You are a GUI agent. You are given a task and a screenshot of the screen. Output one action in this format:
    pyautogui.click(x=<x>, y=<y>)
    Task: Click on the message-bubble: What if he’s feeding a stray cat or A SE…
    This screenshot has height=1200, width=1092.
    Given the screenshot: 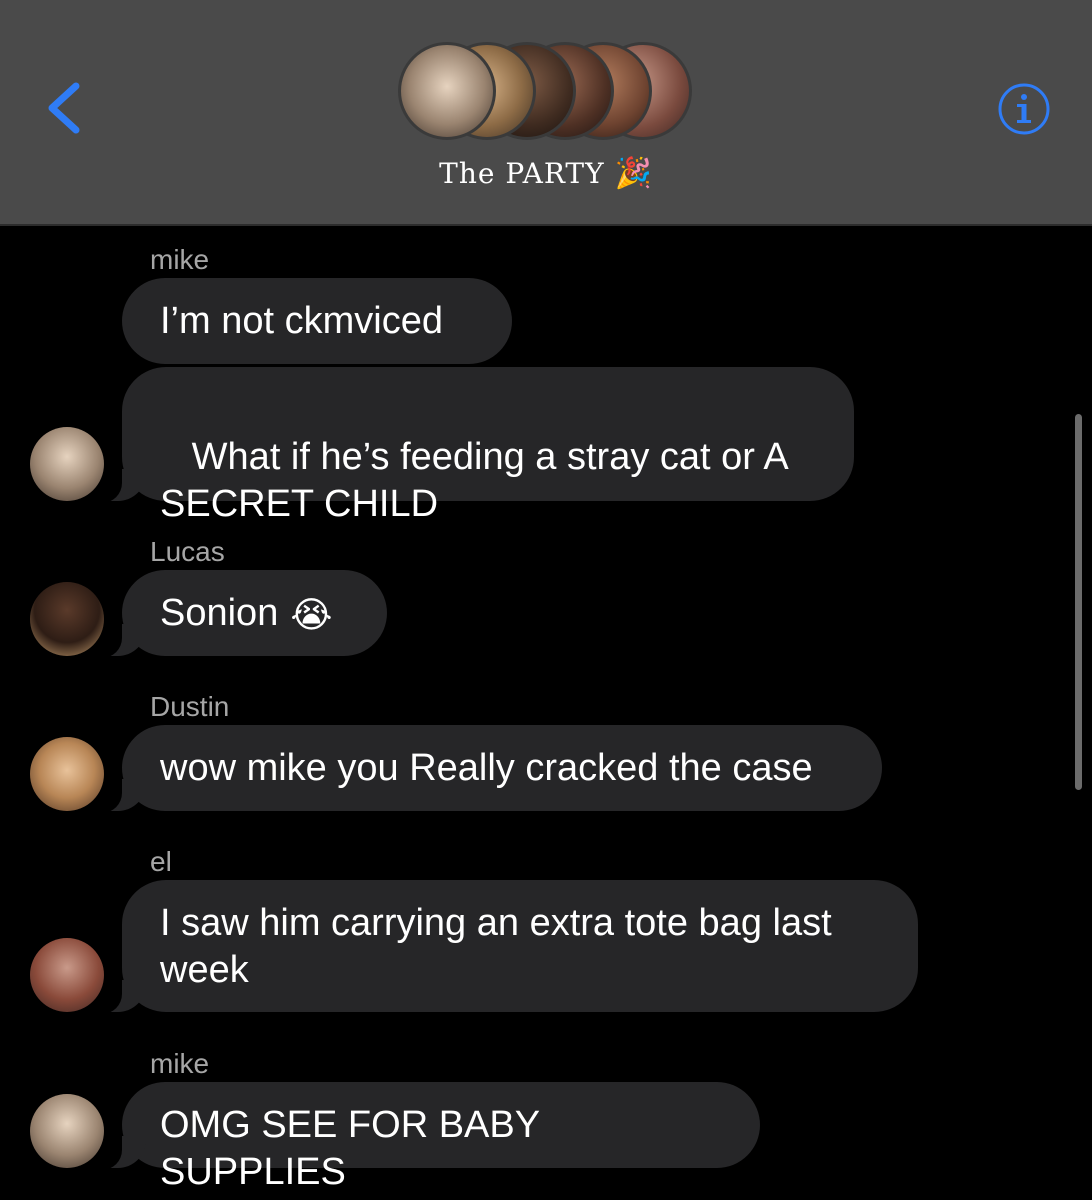 What is the action you would take?
    pyautogui.click(x=476, y=446)
    